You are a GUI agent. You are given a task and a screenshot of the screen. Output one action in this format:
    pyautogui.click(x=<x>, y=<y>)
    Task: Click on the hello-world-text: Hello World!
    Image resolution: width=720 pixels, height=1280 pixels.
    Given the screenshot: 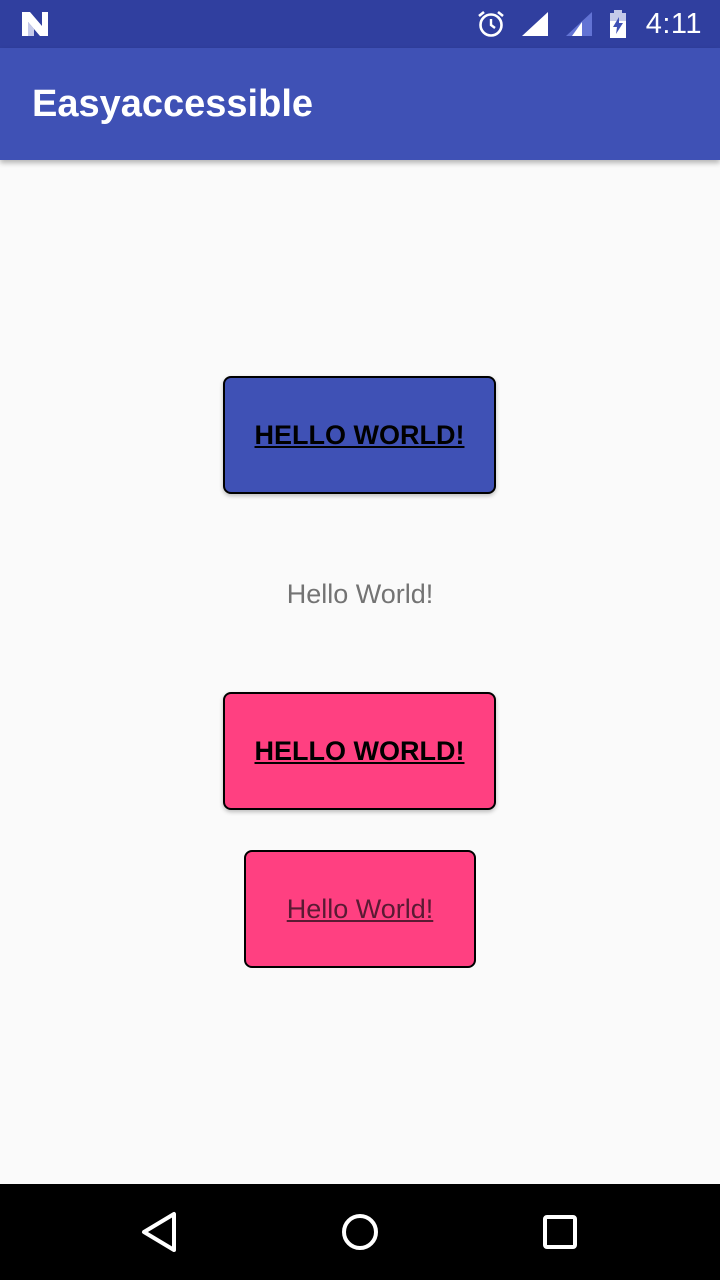 What is the action you would take?
    pyautogui.click(x=360, y=594)
    